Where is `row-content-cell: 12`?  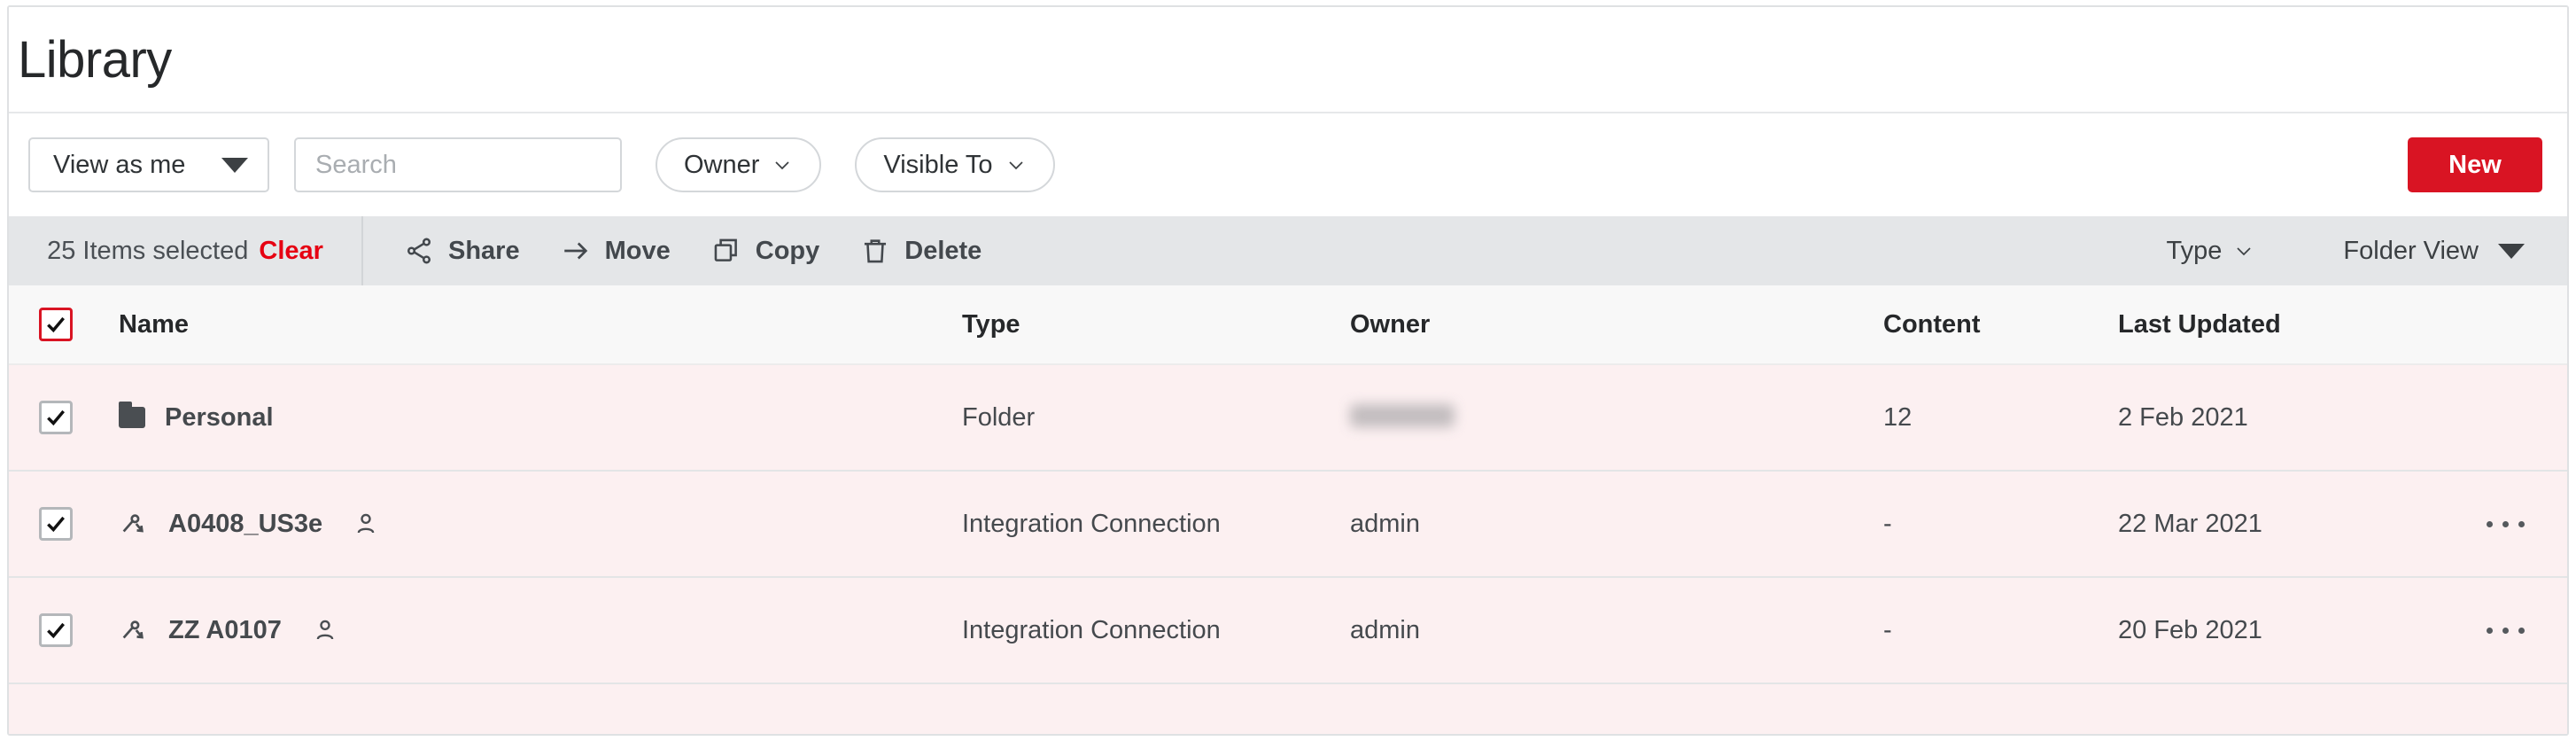
row-content-cell: 12 is located at coordinates (1898, 417).